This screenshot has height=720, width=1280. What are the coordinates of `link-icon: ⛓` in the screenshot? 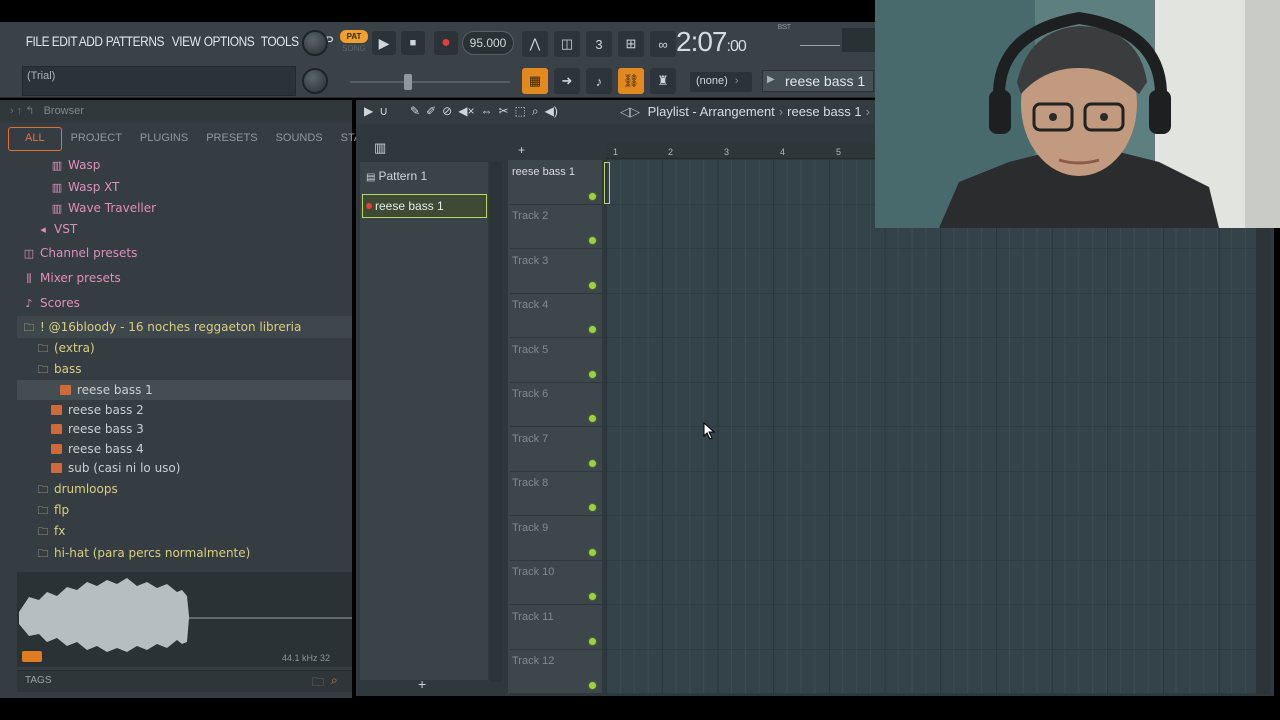 It's located at (631, 81).